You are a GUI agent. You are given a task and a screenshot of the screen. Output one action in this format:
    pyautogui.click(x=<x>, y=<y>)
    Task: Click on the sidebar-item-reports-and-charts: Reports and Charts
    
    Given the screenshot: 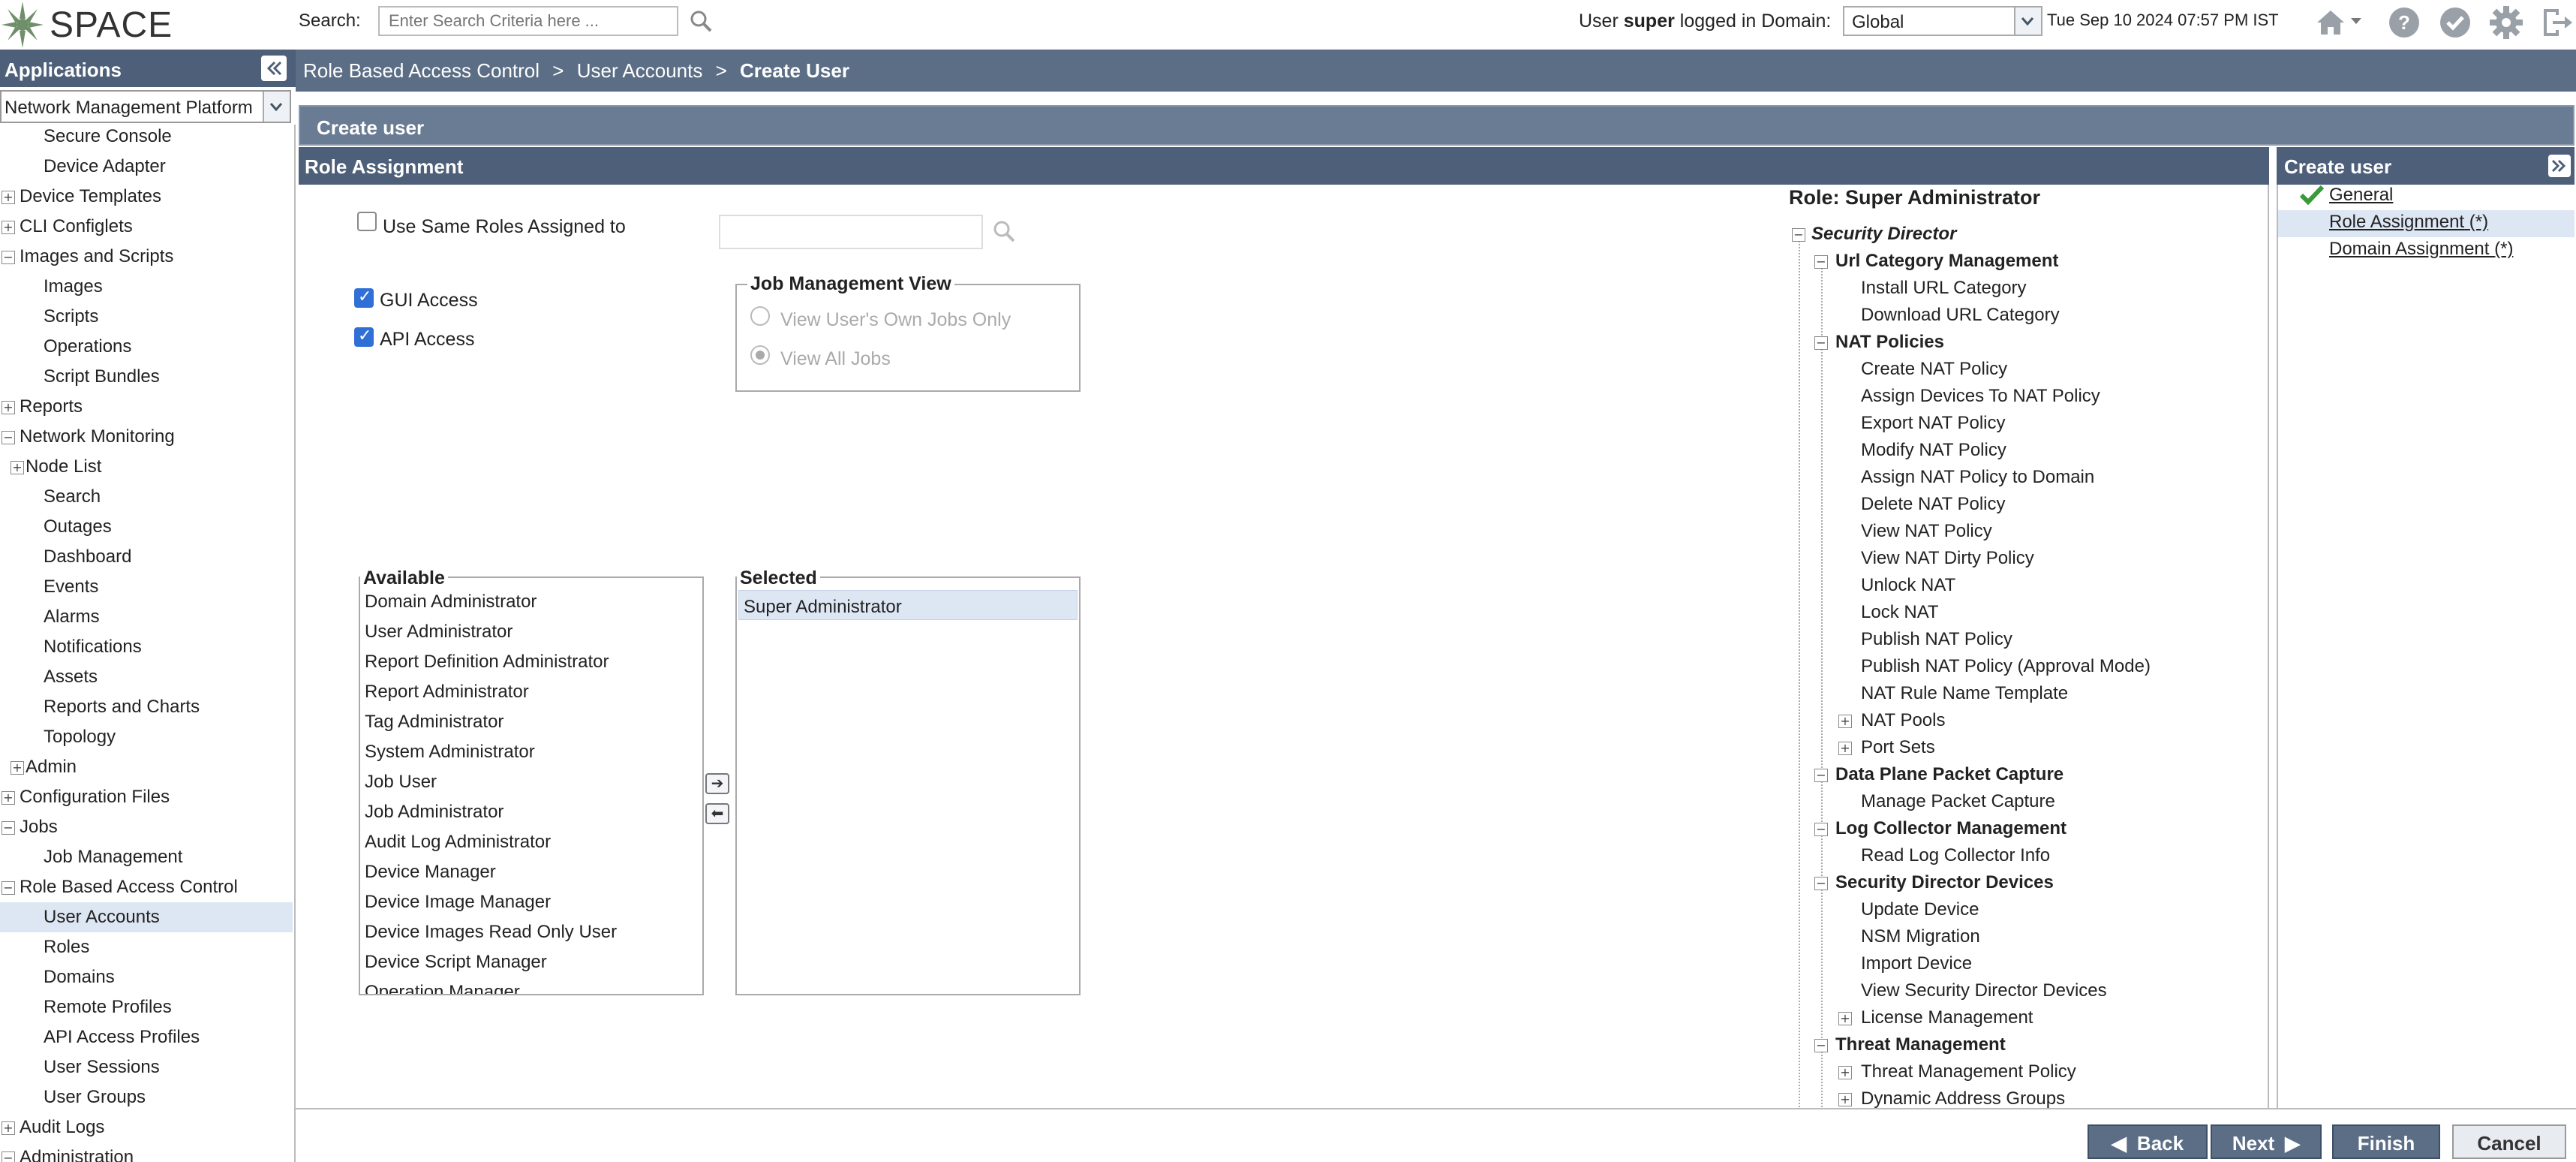 What is the action you would take?
    pyautogui.click(x=146, y=707)
    